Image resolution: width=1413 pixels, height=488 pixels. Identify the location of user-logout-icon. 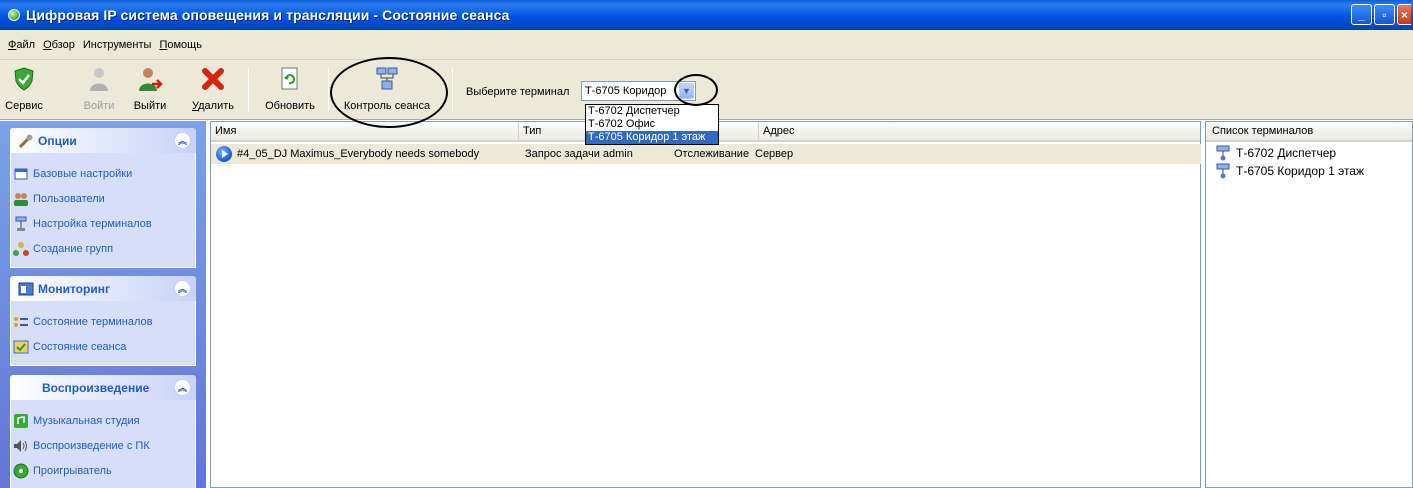
(150, 79).